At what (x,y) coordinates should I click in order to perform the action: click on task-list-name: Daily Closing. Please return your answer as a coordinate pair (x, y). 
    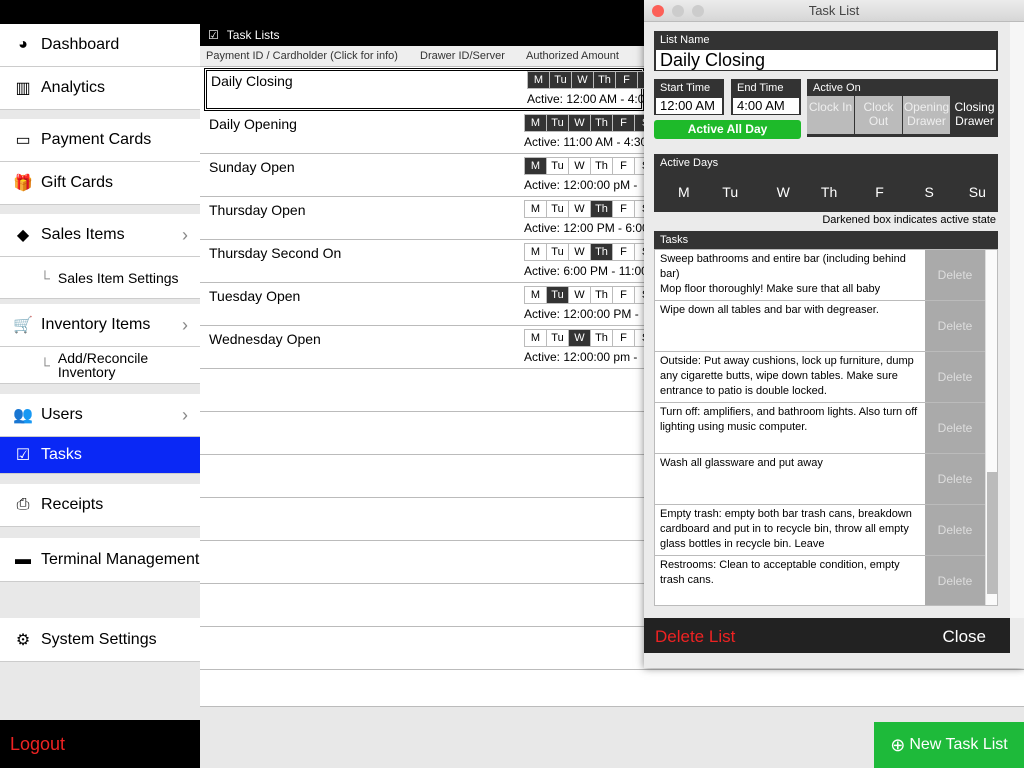
    Looking at the image, I should click on (252, 81).